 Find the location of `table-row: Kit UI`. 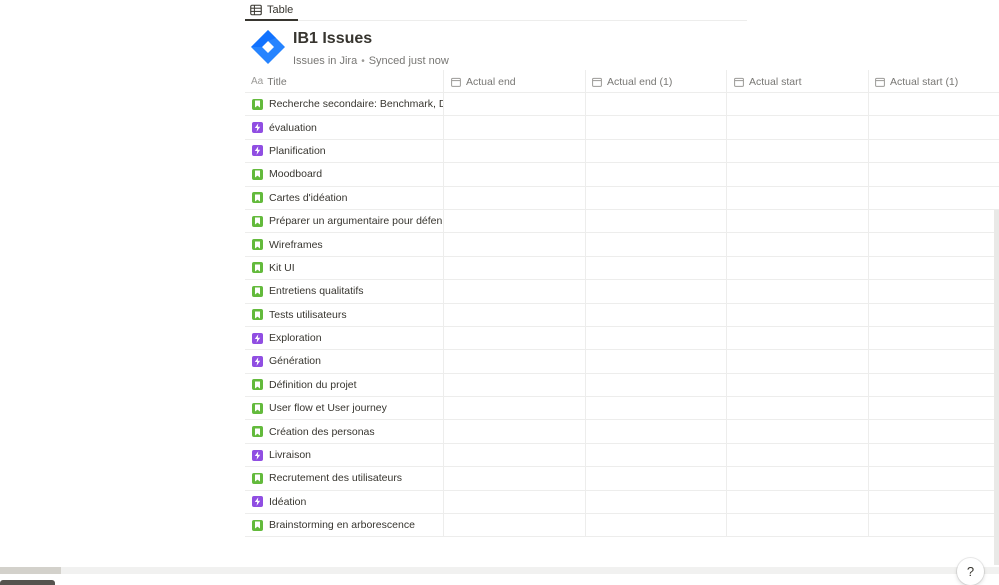

table-row: Kit UI is located at coordinates (622, 268).